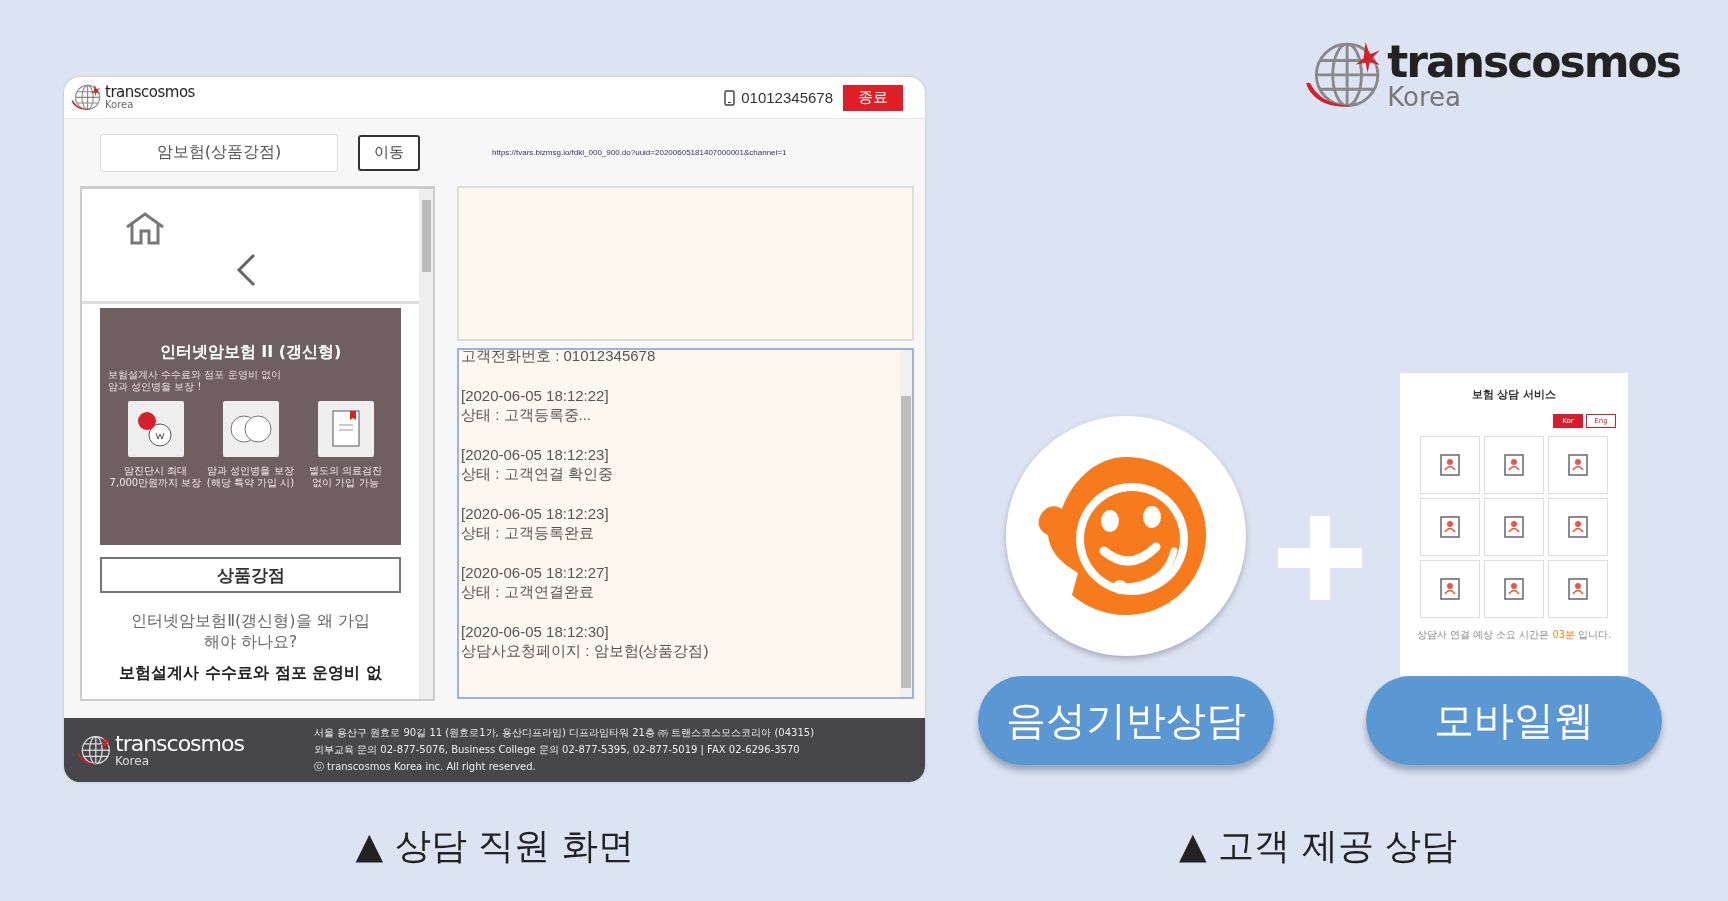 Image resolution: width=1728 pixels, height=901 pixels. Describe the element at coordinates (345, 476) in the screenshot. I see `feature-caption: 별도의 의료검진 없이 가입 가능` at that location.